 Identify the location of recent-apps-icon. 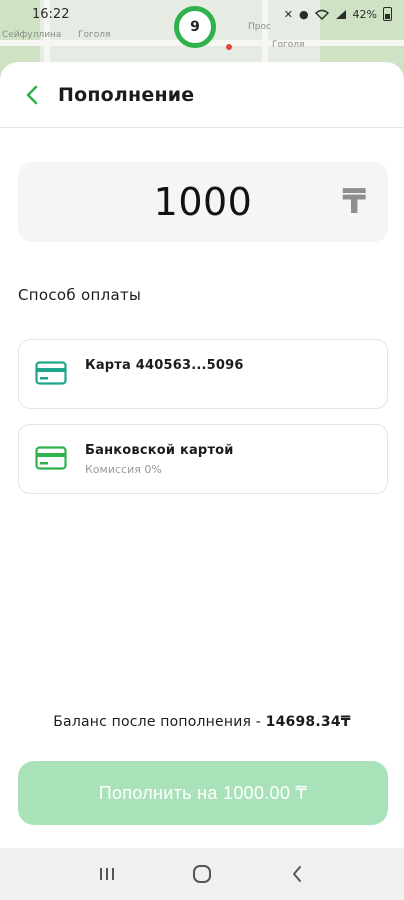
(107, 874).